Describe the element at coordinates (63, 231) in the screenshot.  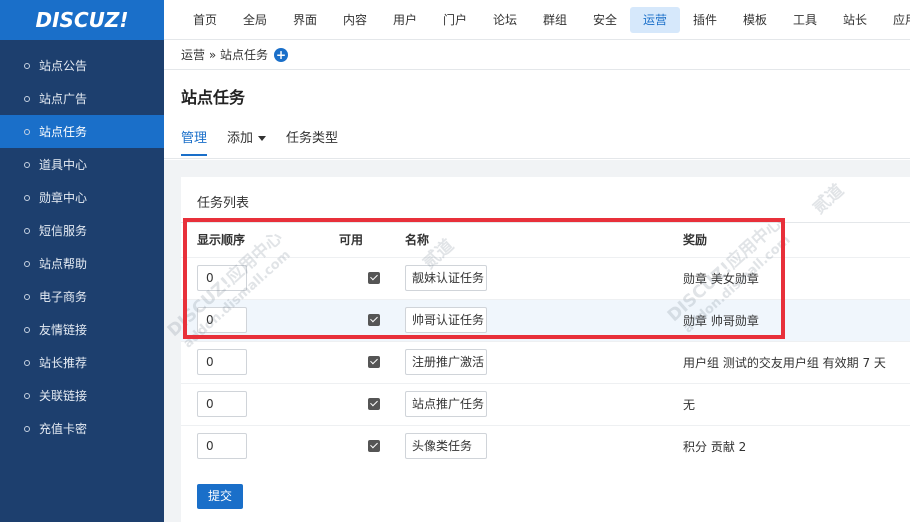
I see `sidebar-item-label: 短信服务` at that location.